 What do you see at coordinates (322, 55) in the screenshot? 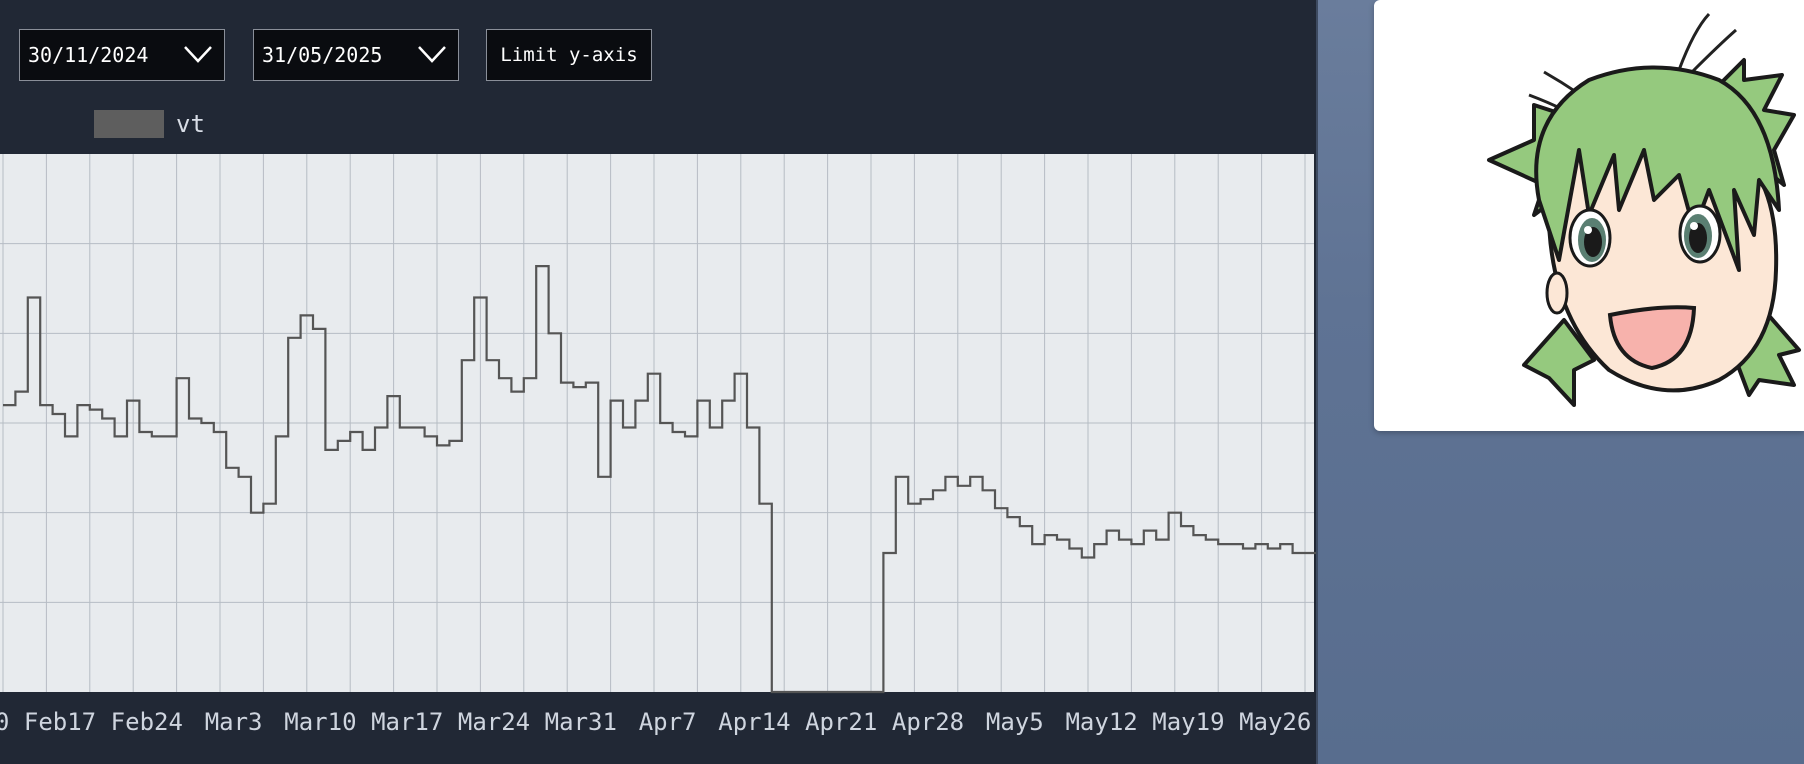
I see `end-date-value: 31/05/2025` at bounding box center [322, 55].